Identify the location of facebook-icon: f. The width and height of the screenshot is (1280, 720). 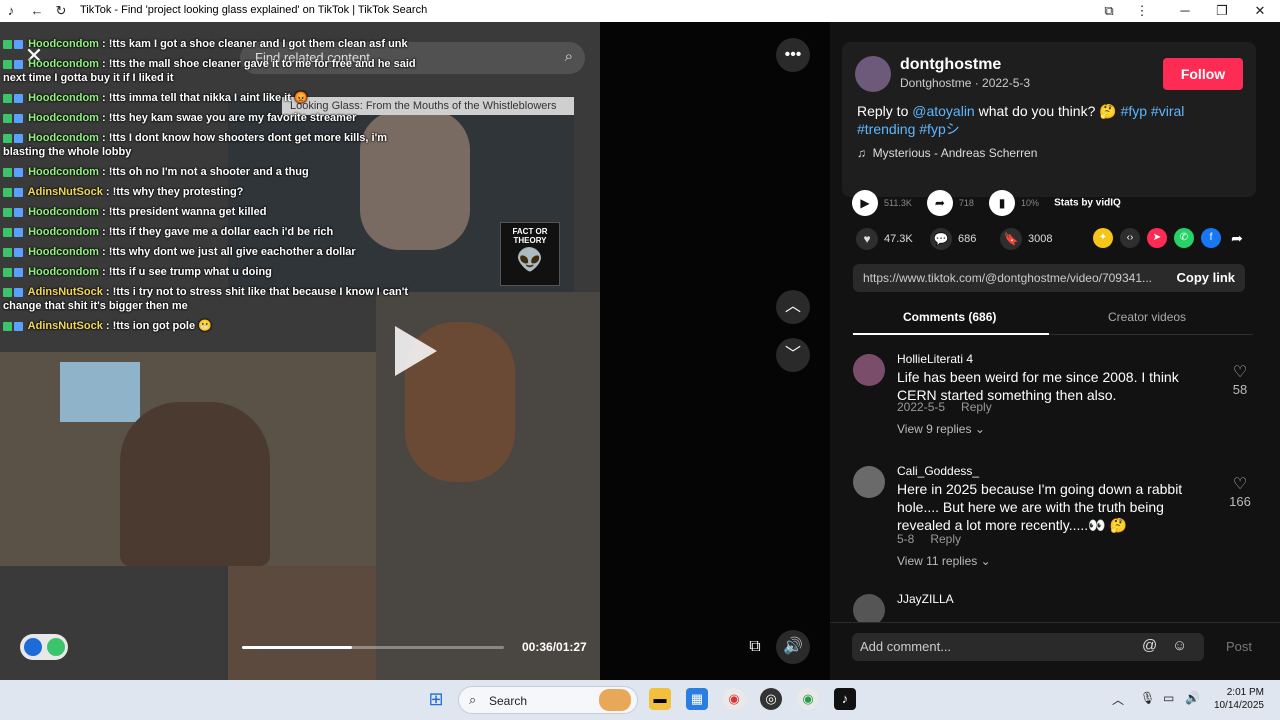
(1211, 238).